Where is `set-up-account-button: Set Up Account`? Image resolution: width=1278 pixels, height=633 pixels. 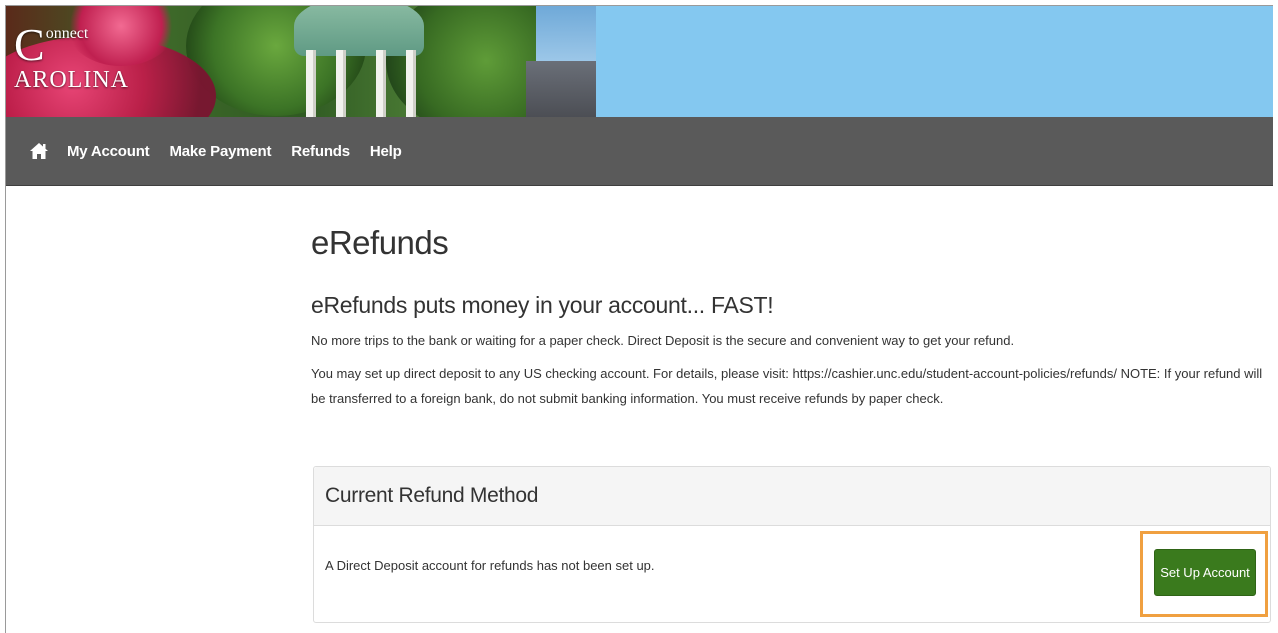 set-up-account-button: Set Up Account is located at coordinates (1205, 572).